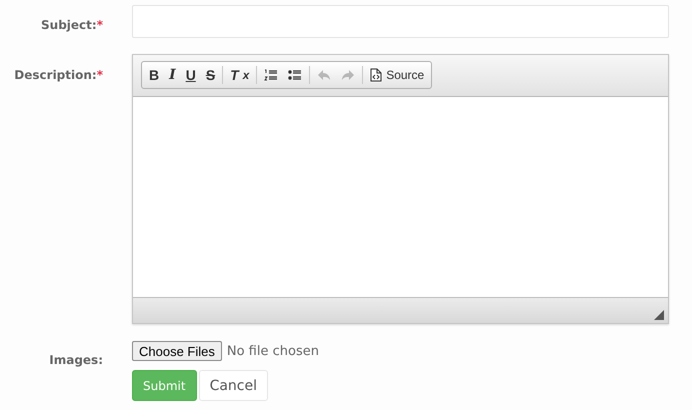  I want to click on bulleted-list-icon, so click(295, 75).